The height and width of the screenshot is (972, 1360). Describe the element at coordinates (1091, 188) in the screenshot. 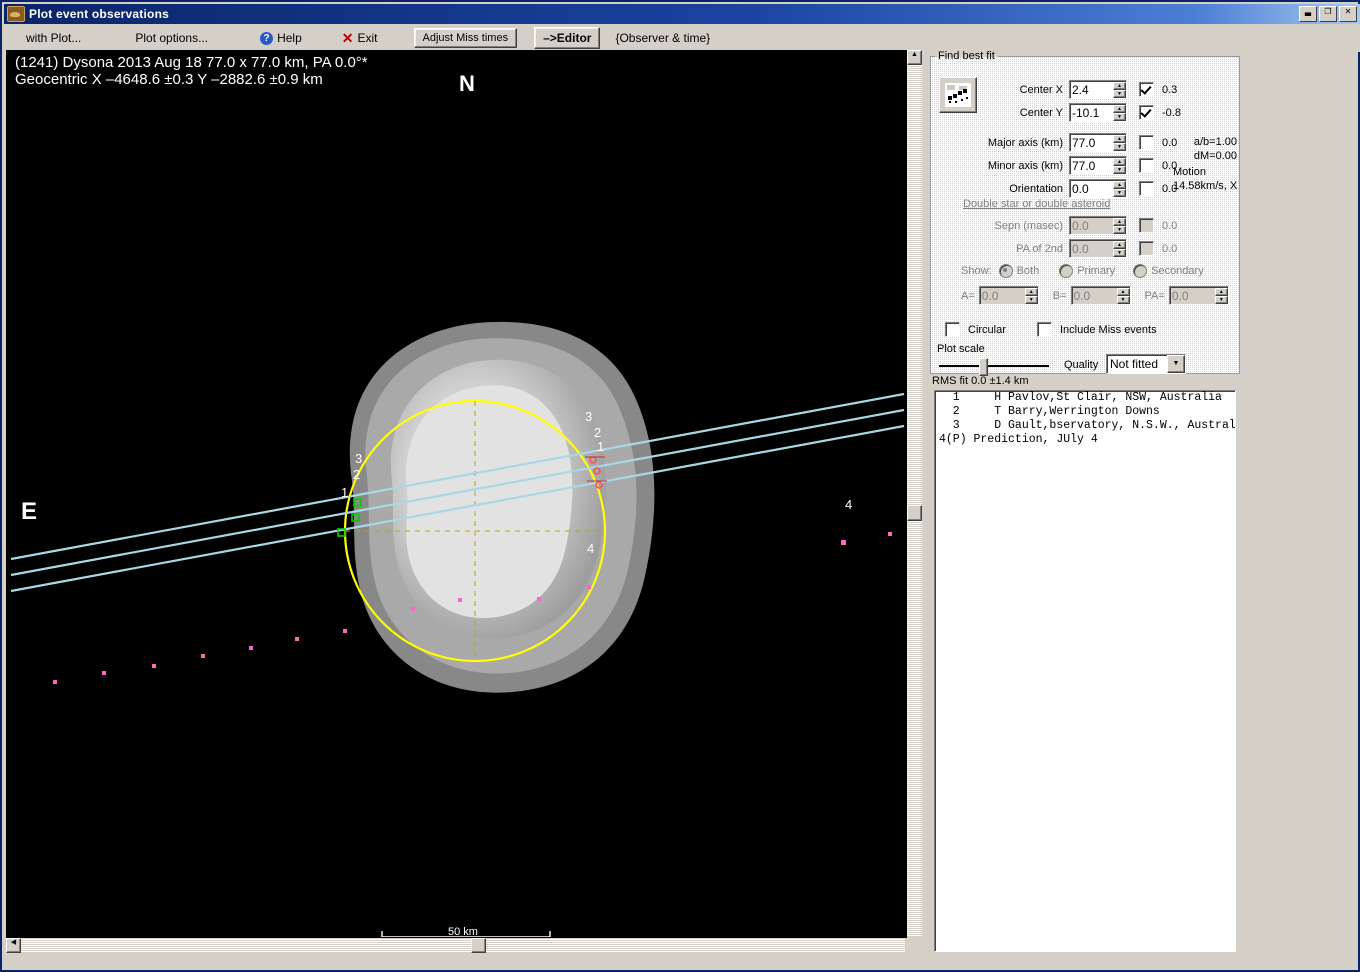

I see `input-orientation` at that location.